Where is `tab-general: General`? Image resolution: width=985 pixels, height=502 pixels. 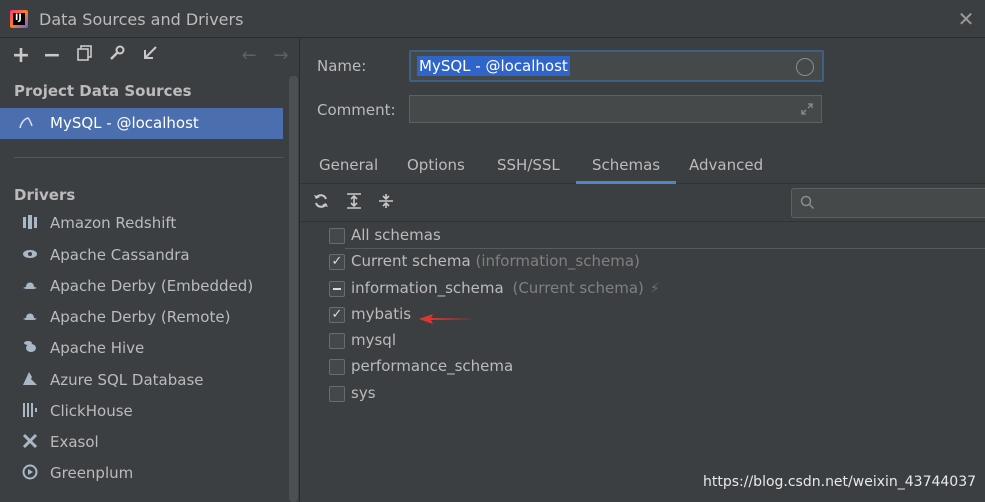 tab-general: General is located at coordinates (348, 168).